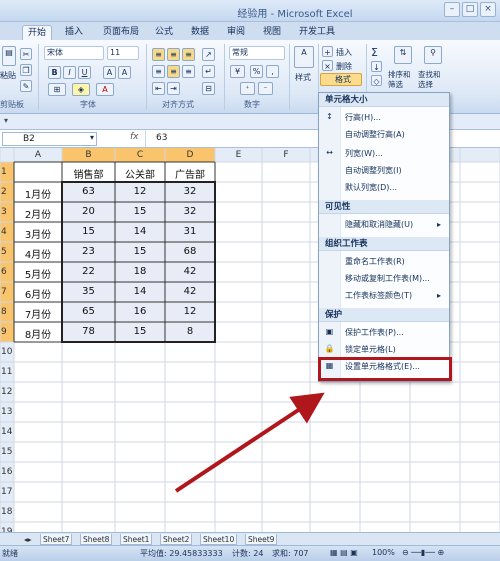  I want to click on arrow-line, so click(249, 442).